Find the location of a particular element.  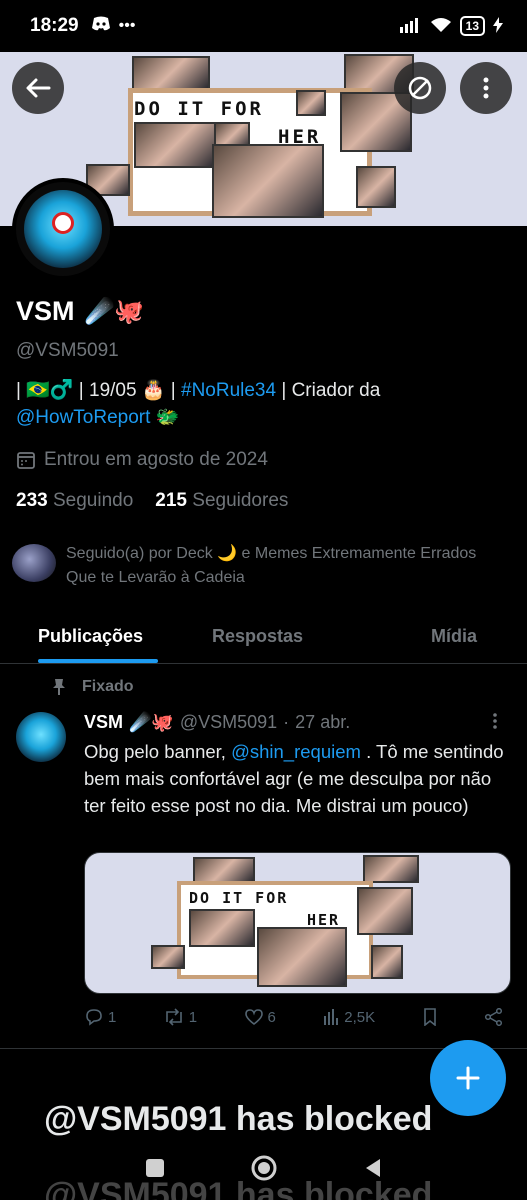

profile-tabs: Publicações Respostas Mídia is located at coordinates (263, 637).